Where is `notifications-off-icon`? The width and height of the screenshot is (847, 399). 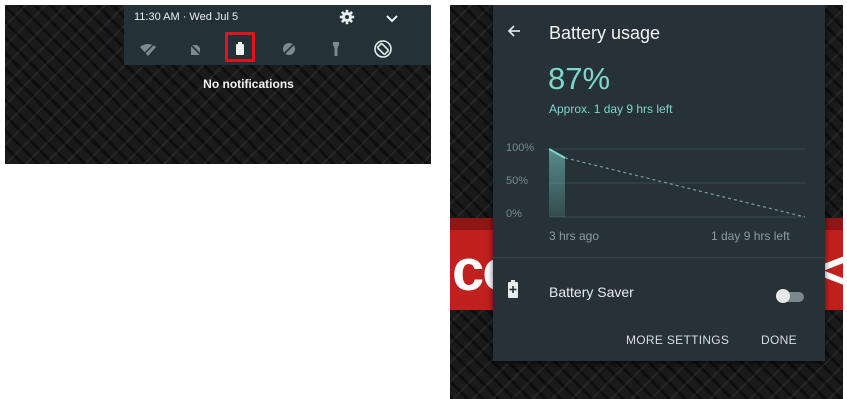
notifications-off-icon is located at coordinates (195, 49).